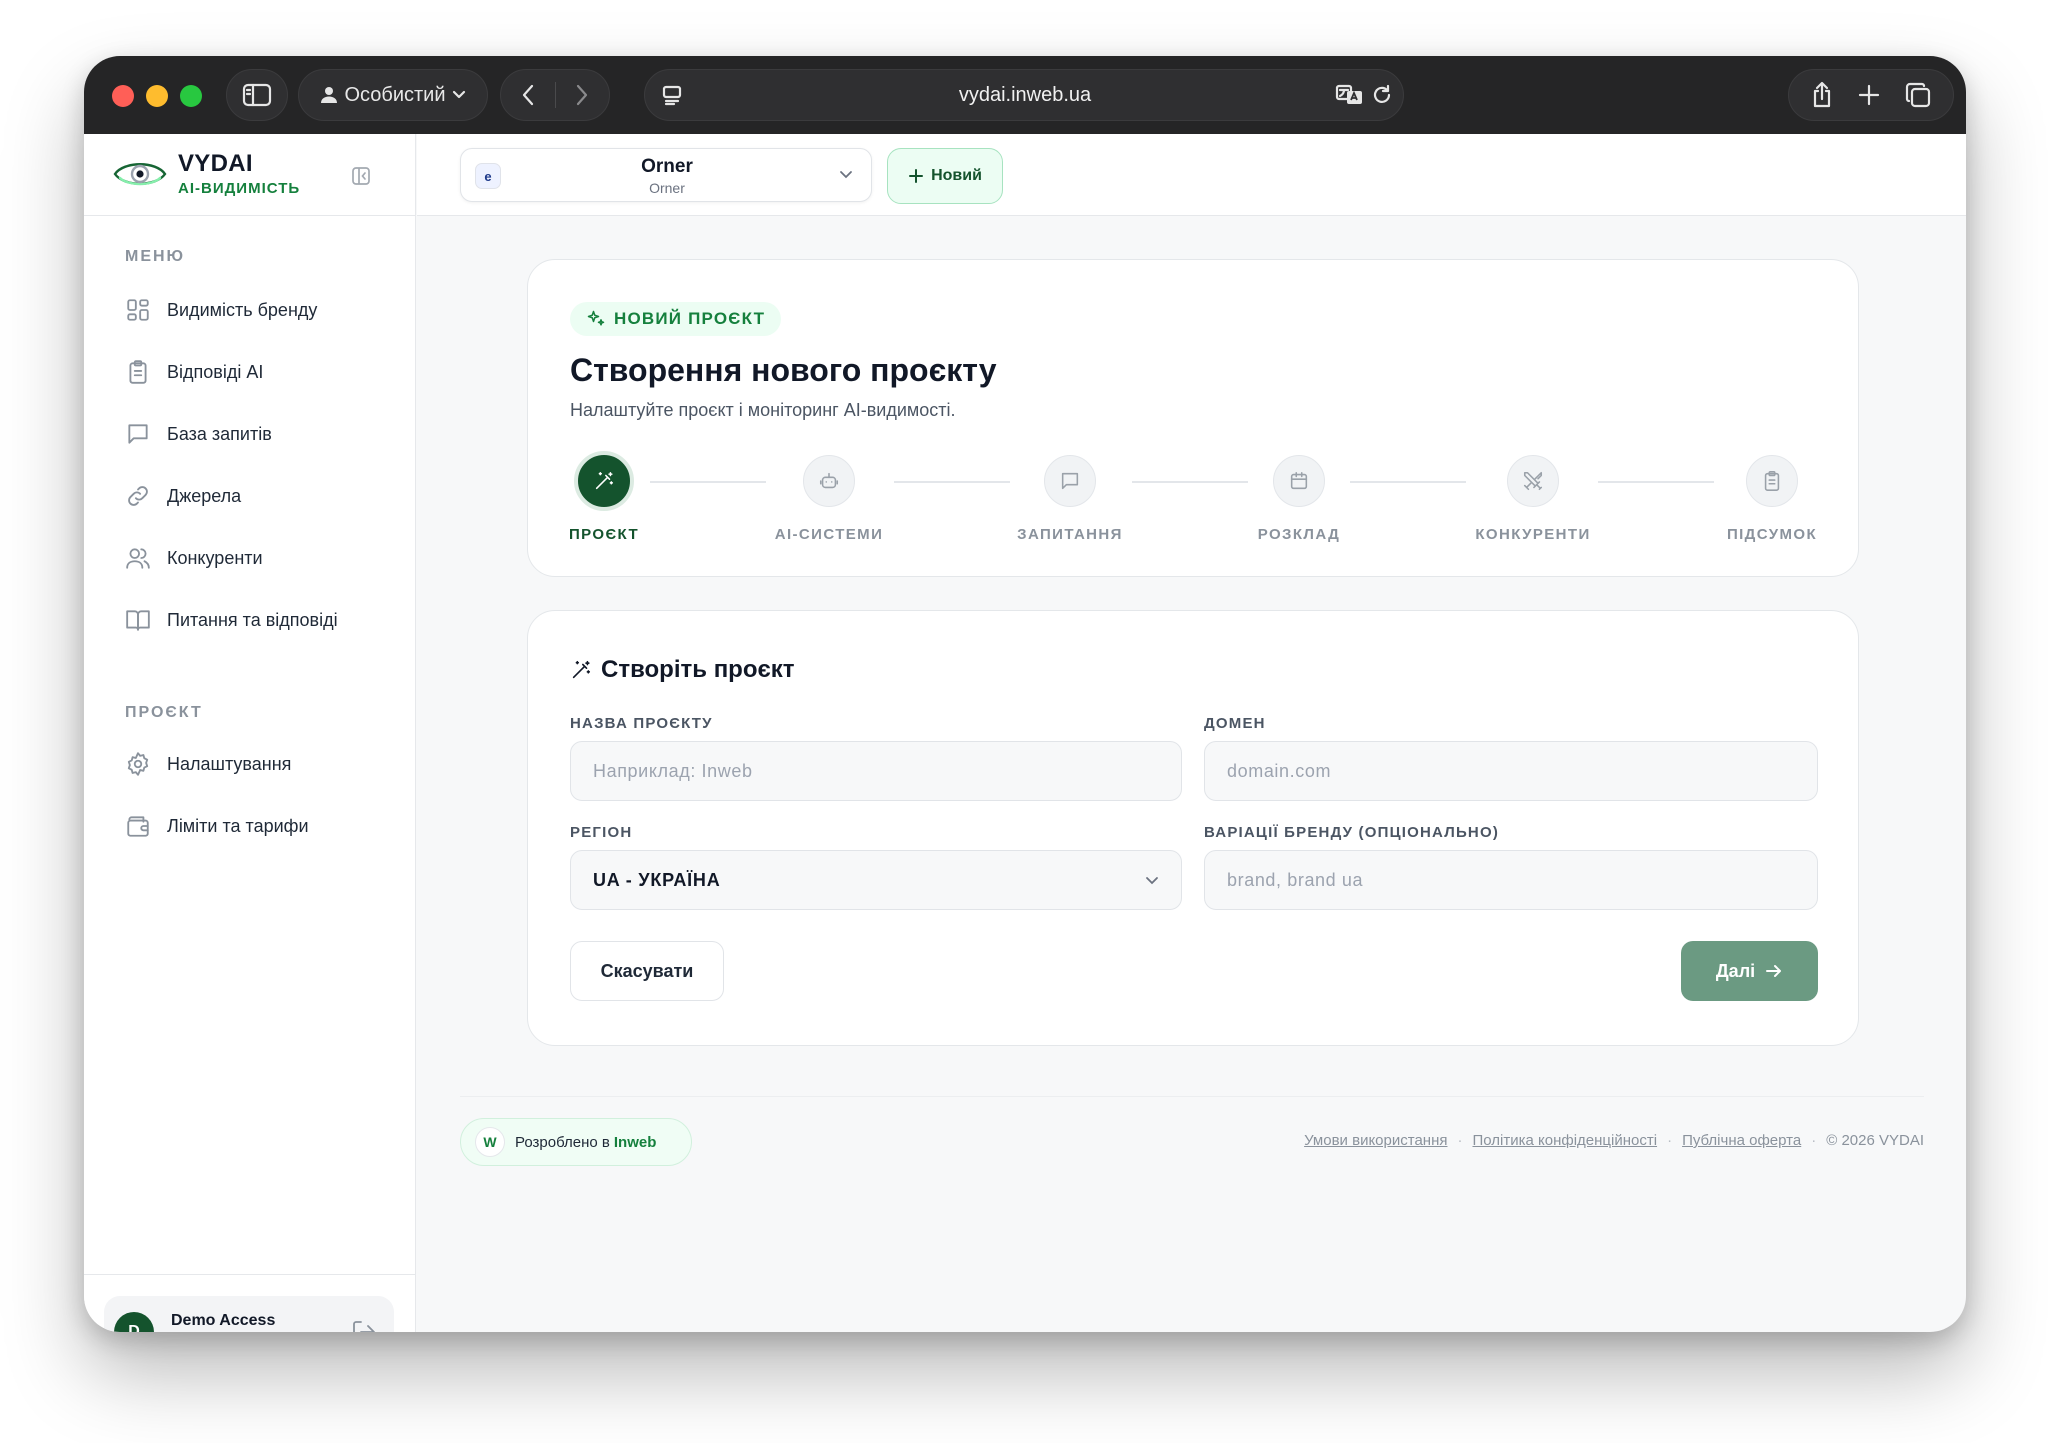 The height and width of the screenshot is (1443, 2048). What do you see at coordinates (229, 763) in the screenshot?
I see `sidebar-item-label: Налаштування` at bounding box center [229, 763].